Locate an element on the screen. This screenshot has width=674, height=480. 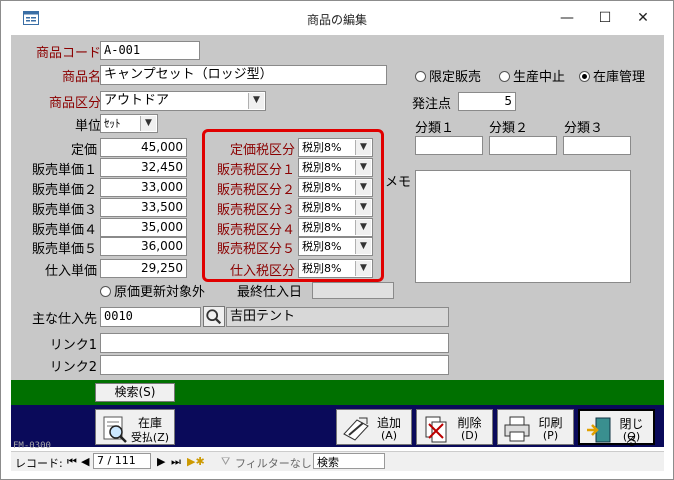
search-button: 検索(S) is located at coordinates (135, 392).